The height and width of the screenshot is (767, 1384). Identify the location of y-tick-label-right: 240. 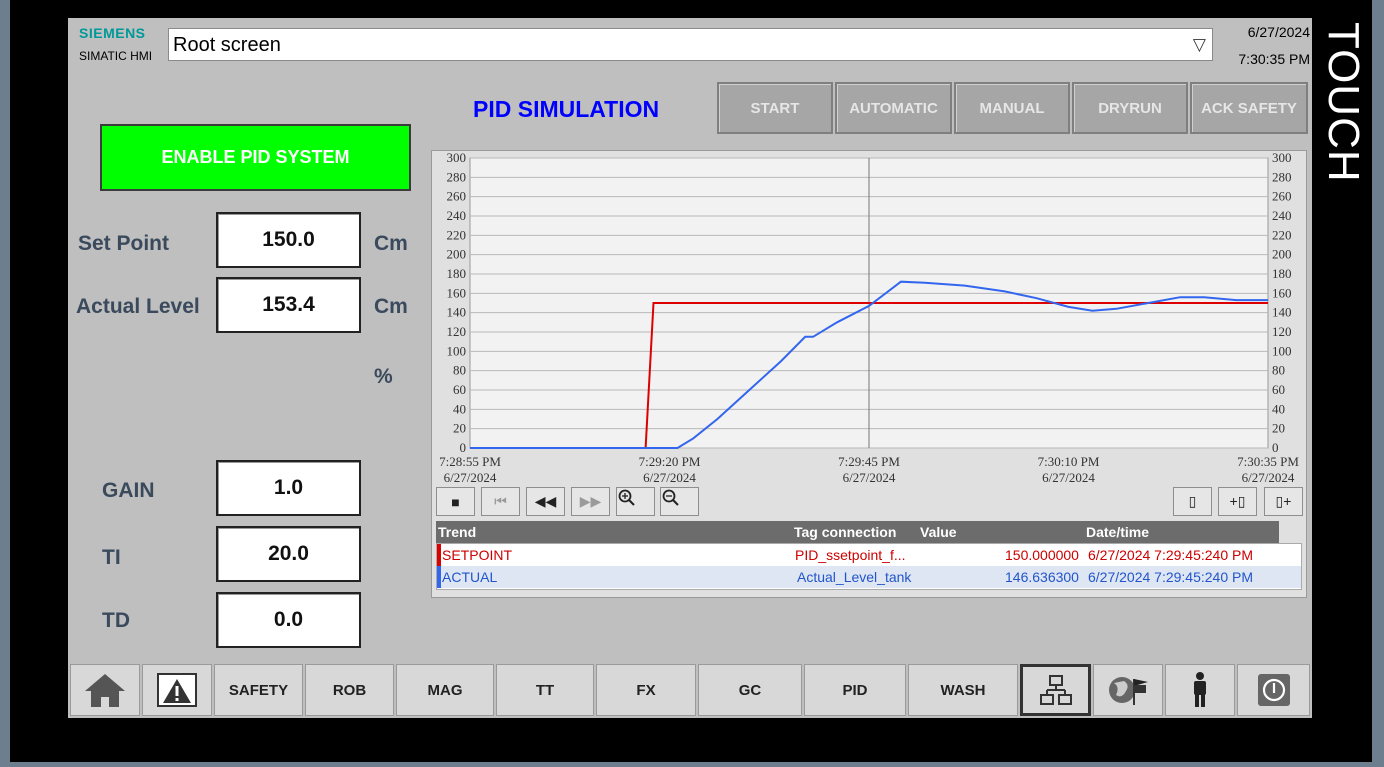
(1282, 215).